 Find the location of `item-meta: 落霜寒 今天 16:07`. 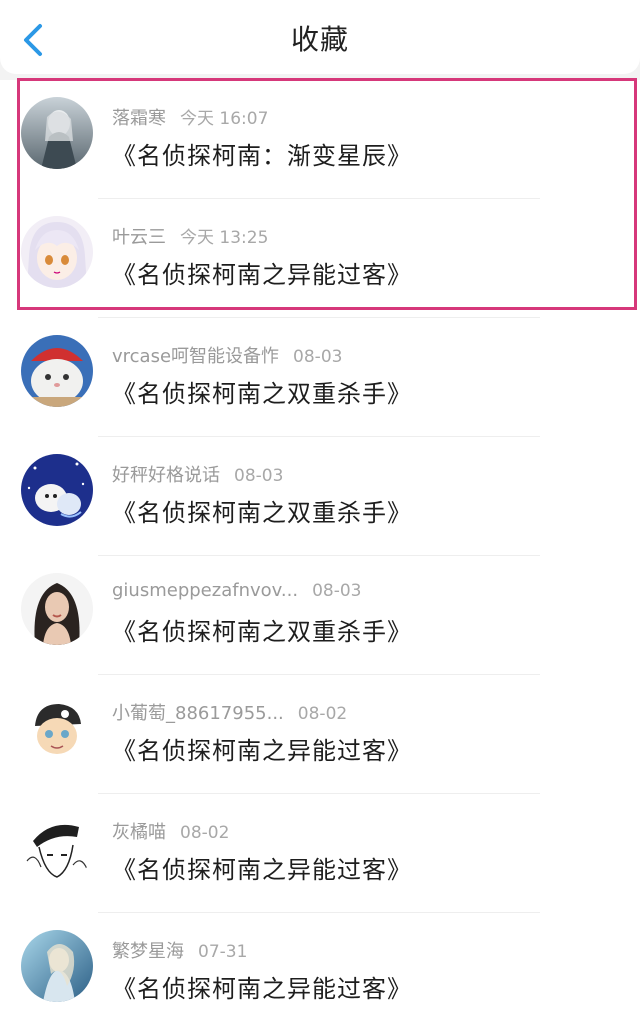

item-meta: 落霜寒 今天 16:07 is located at coordinates (190, 117).